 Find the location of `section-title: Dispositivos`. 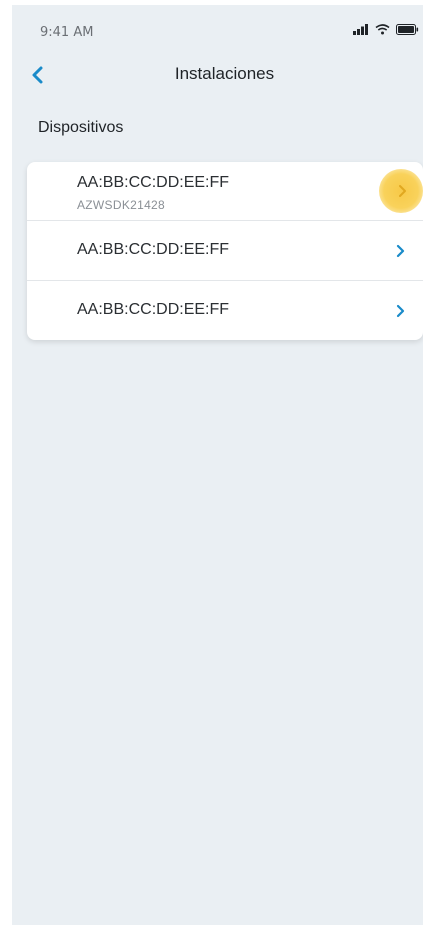

section-title: Dispositivos is located at coordinates (81, 127).